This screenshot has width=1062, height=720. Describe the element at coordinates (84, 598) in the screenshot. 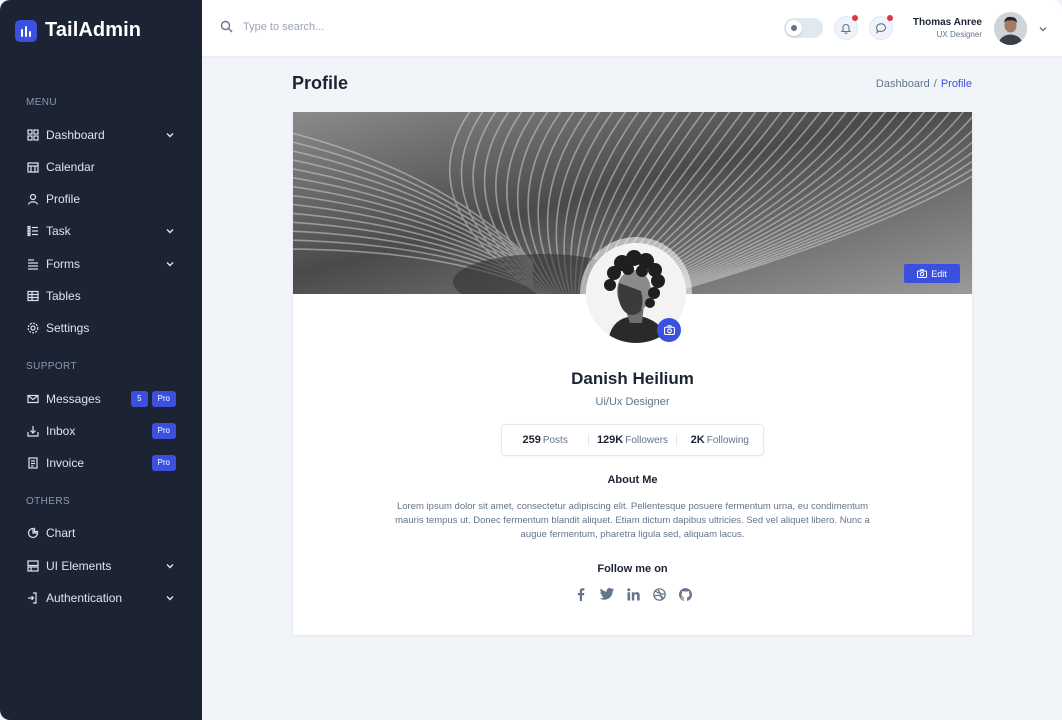

I see `sidebar-item-label: Authentication` at that location.